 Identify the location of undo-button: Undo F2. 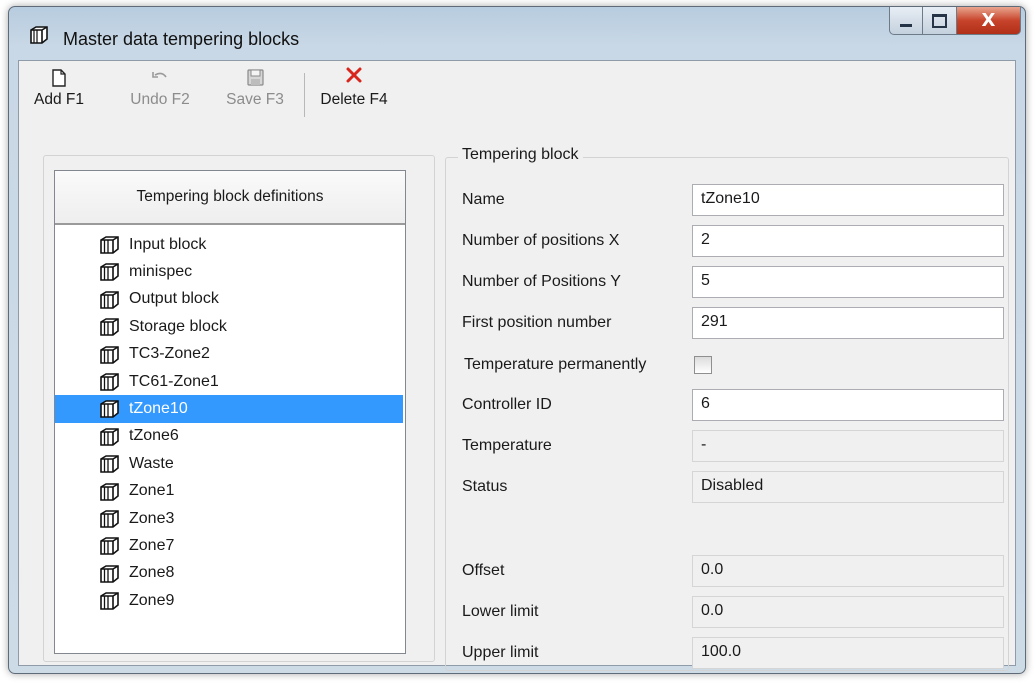
(160, 92).